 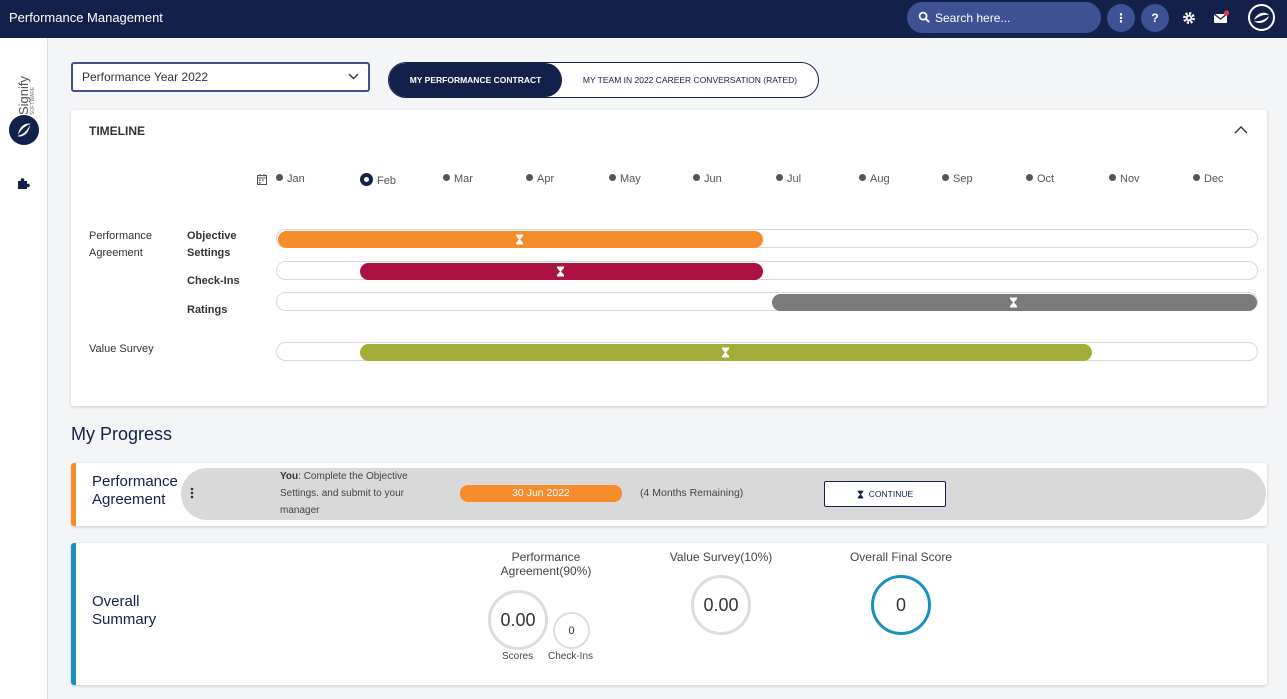 I want to click on tab-my-performance-contract: MY PERFORMANCE CONTRACT, so click(x=475, y=80).